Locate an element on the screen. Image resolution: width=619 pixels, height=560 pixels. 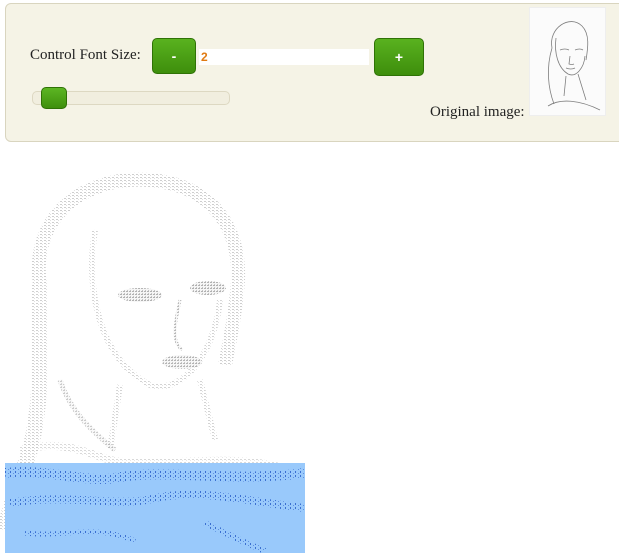
font-size-label: Control Font Size: is located at coordinates (85, 55).